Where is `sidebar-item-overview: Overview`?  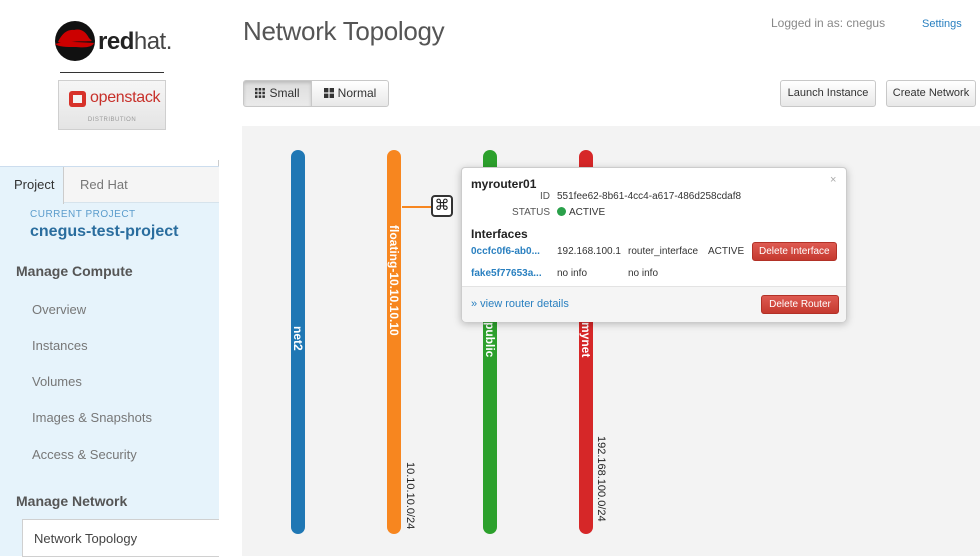 sidebar-item-overview: Overview is located at coordinates (59, 309).